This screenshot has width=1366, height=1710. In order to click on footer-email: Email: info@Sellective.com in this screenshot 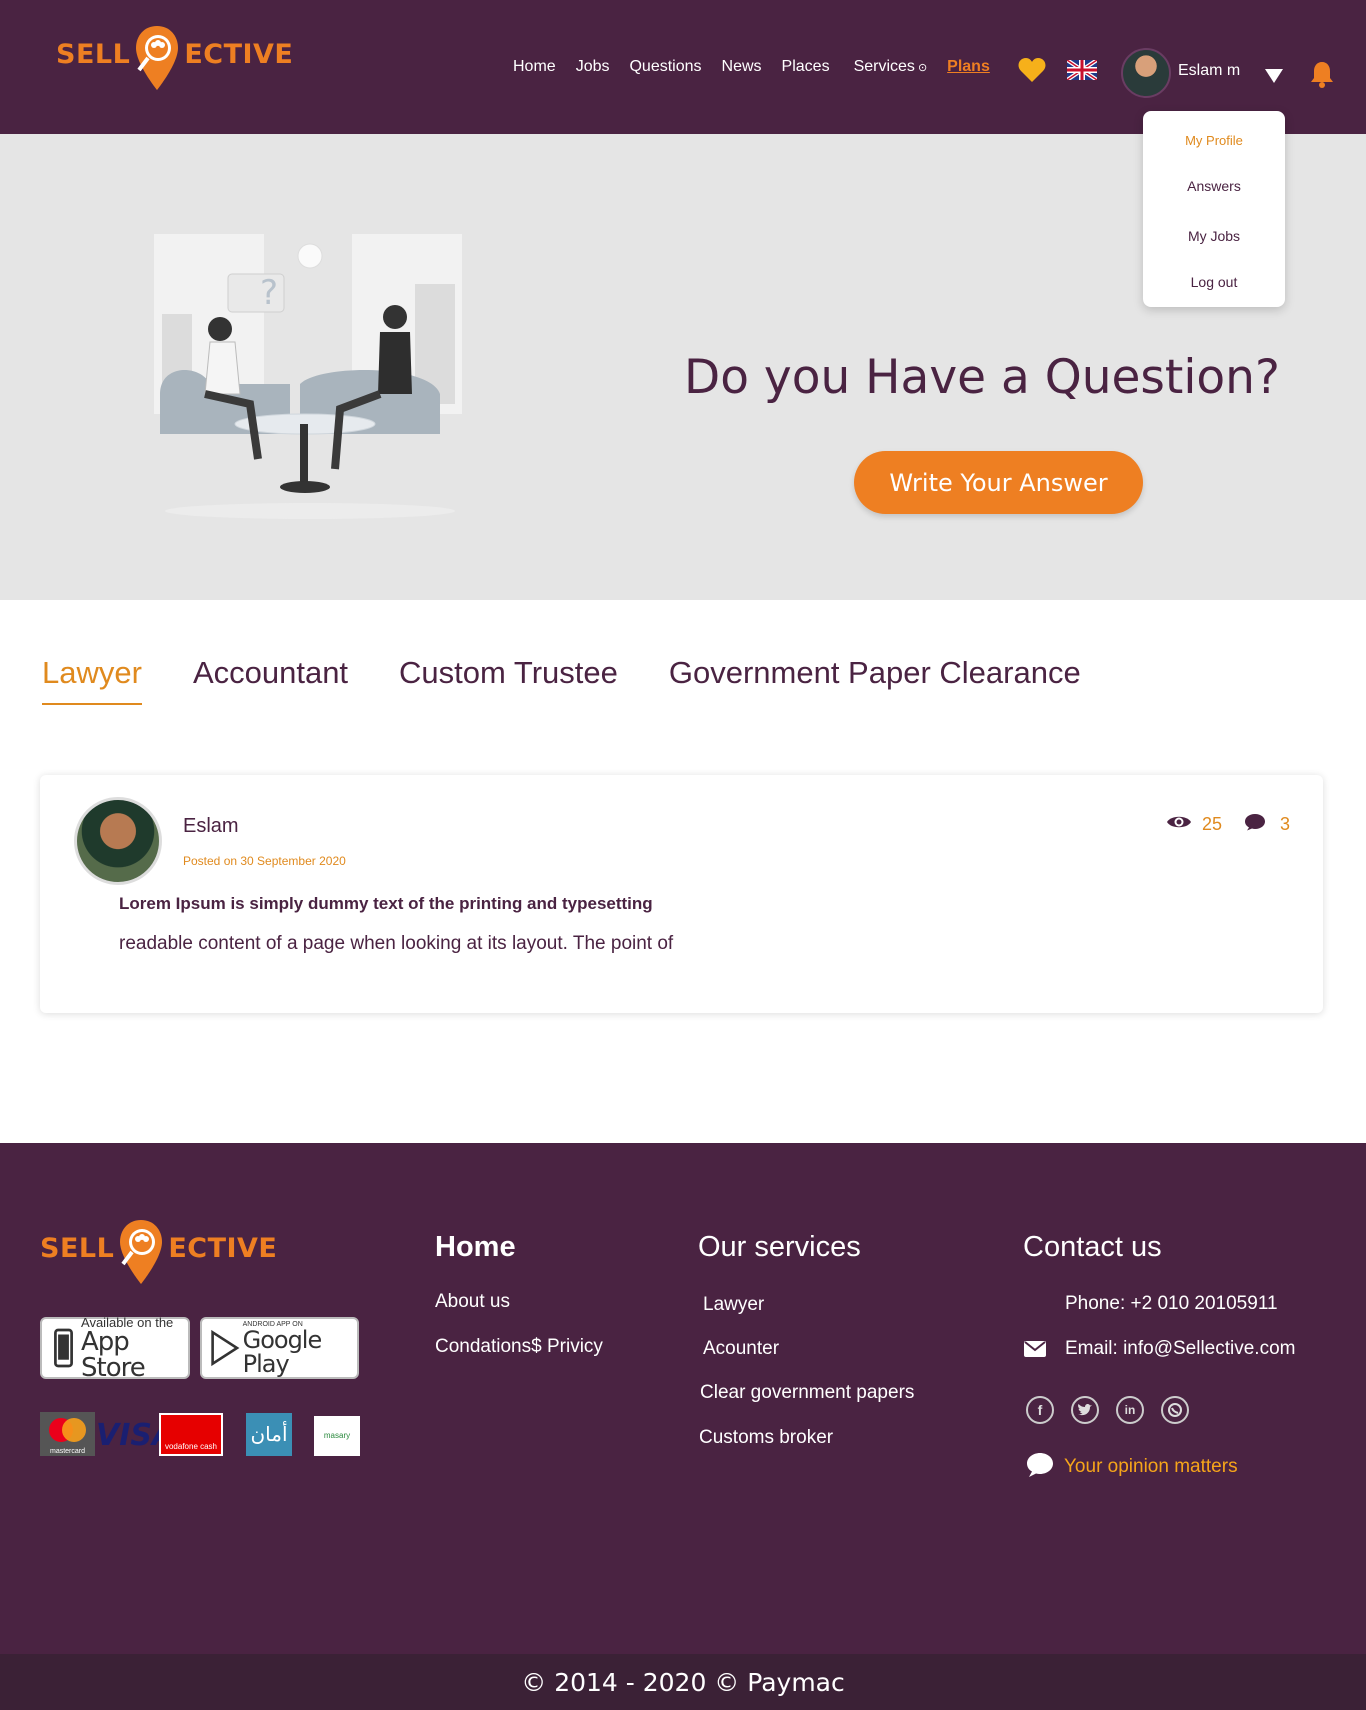, I will do `click(1180, 1349)`.